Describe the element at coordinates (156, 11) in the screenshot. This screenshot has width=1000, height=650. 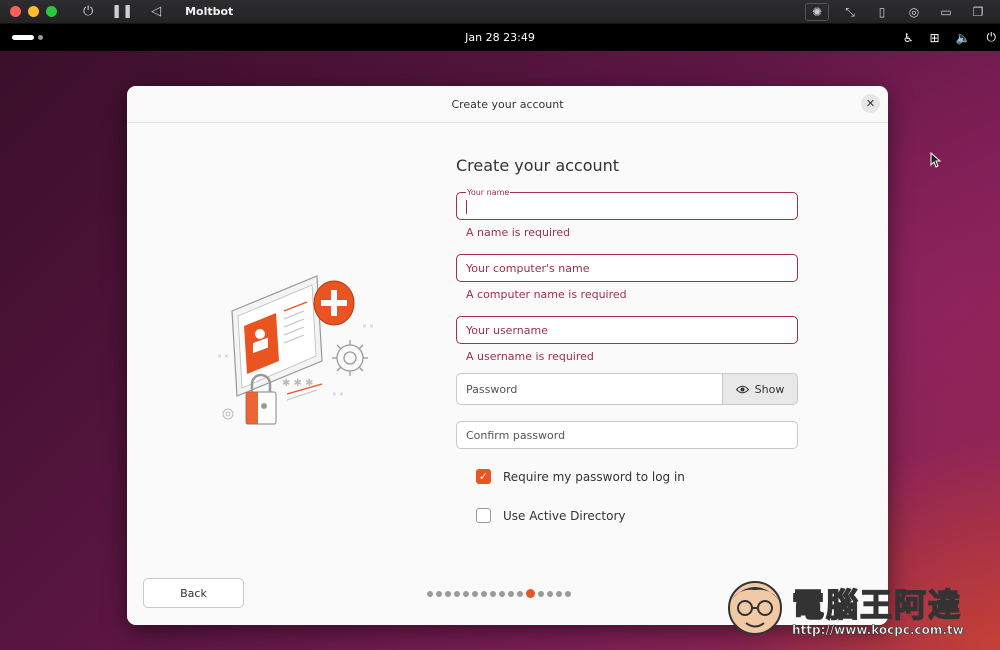
I see `back-triangle-icon: ◁` at that location.